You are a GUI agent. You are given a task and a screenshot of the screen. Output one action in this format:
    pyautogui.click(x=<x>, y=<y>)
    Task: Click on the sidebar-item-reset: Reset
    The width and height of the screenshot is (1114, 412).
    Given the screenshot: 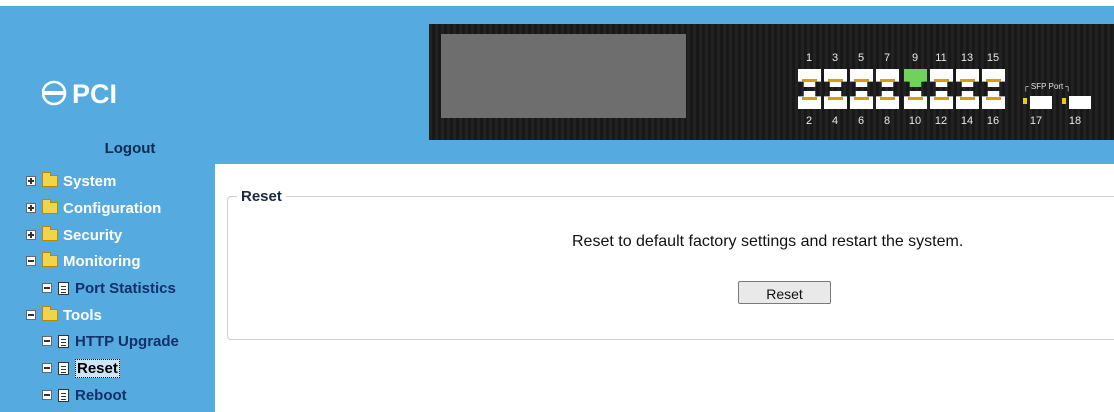 What is the action you would take?
    pyautogui.click(x=81, y=368)
    